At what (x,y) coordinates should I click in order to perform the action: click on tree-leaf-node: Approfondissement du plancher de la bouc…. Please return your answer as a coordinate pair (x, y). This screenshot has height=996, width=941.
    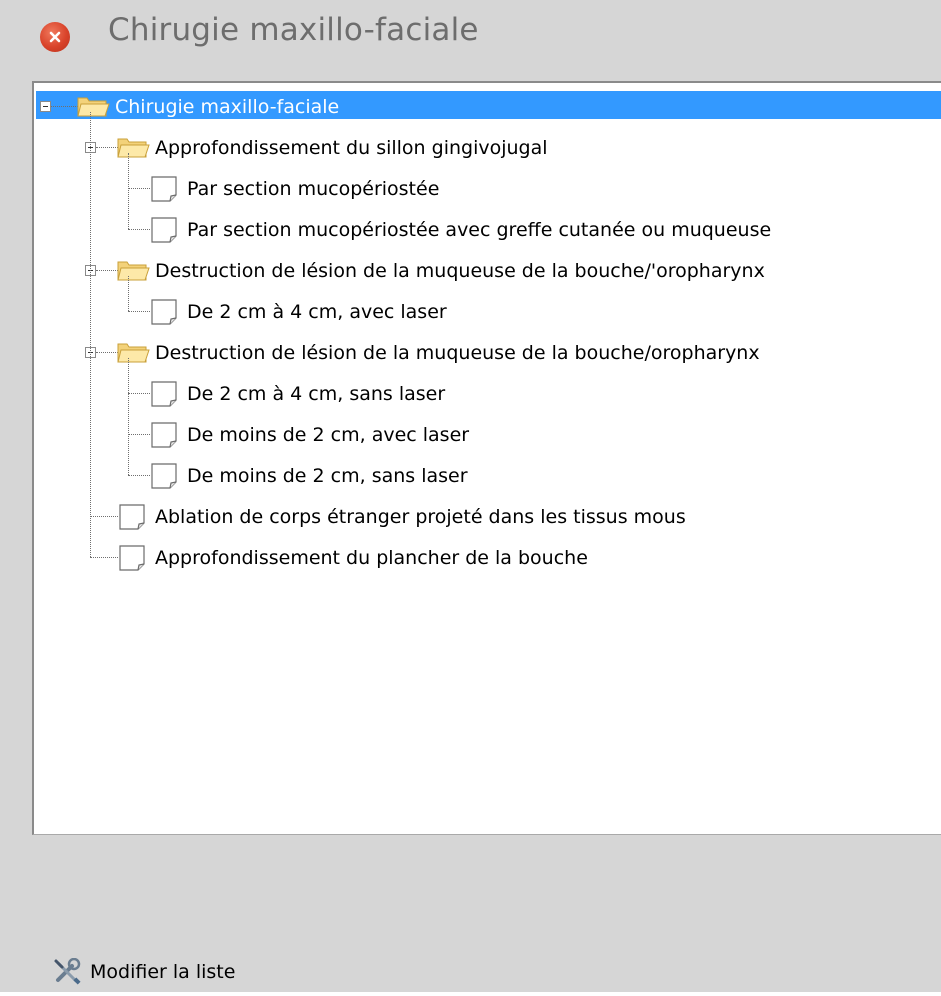
    Looking at the image, I should click on (353, 558).